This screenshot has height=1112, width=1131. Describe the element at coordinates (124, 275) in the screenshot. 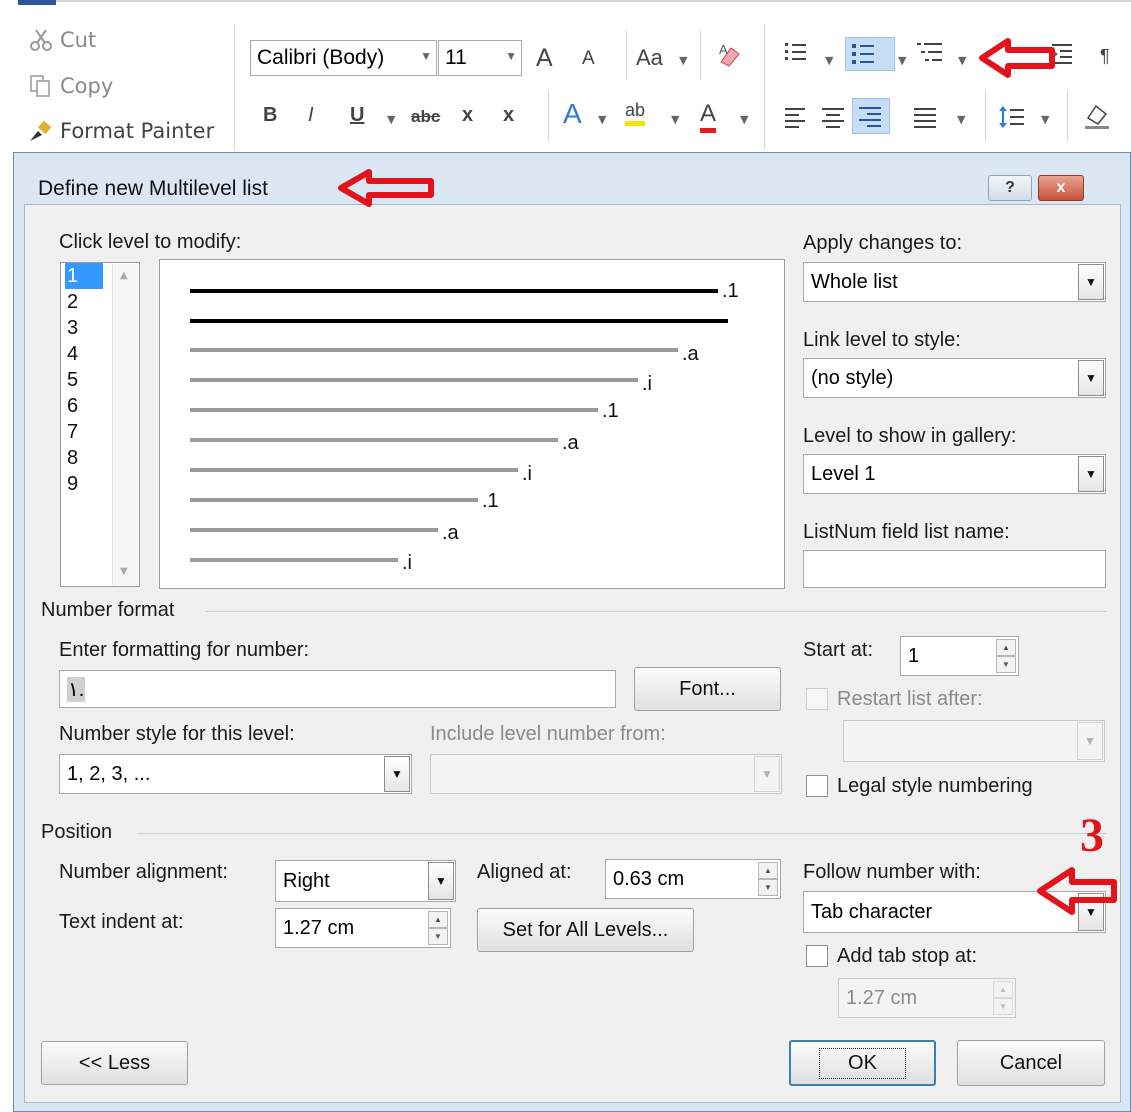

I see `scroll-up-icon: ▲` at that location.